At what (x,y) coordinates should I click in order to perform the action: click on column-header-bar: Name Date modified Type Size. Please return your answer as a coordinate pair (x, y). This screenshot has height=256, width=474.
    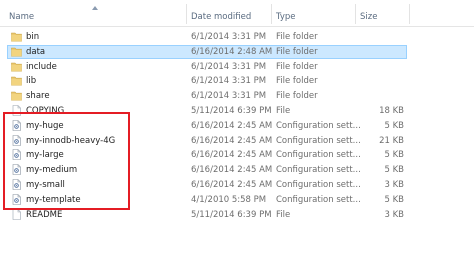
    Looking at the image, I should click on (237, 13).